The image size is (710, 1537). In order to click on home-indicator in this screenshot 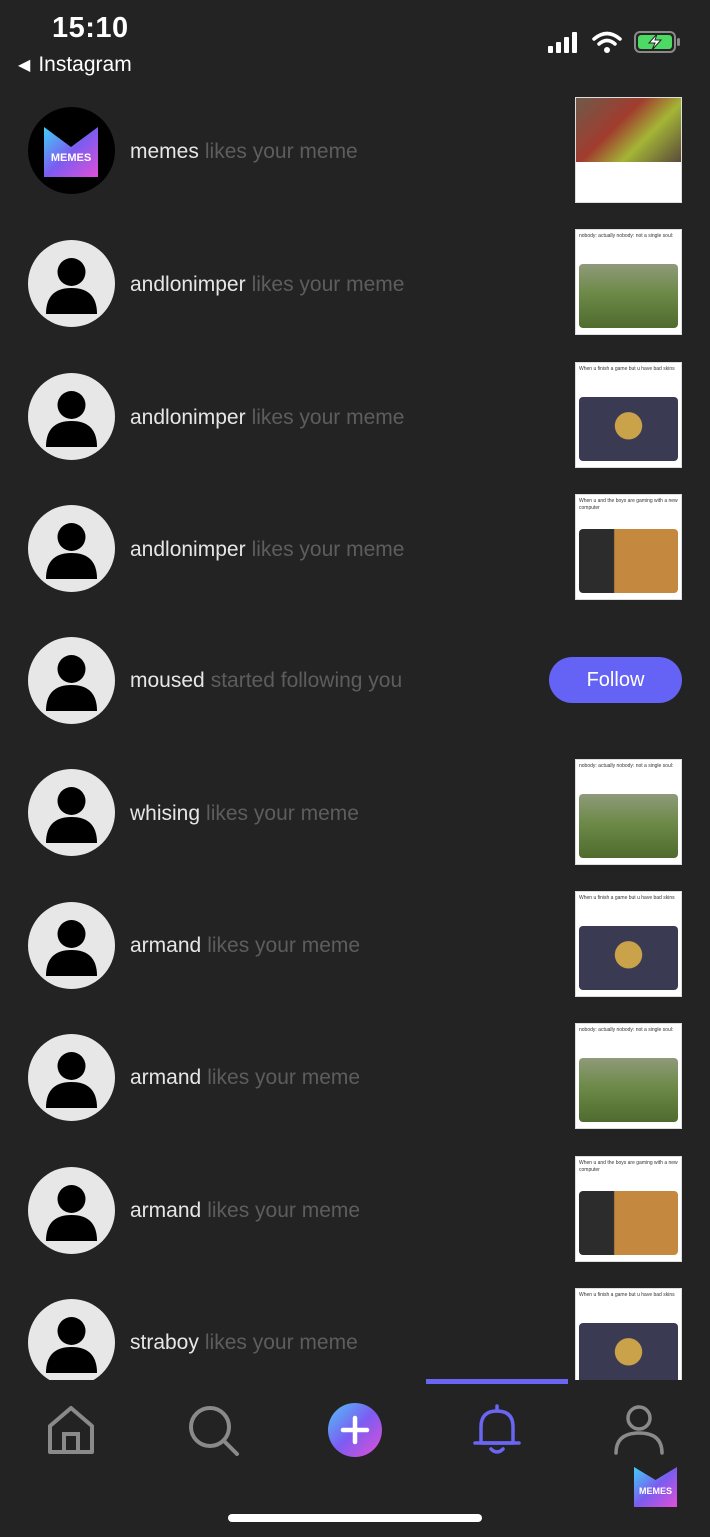, I will do `click(355, 1518)`.